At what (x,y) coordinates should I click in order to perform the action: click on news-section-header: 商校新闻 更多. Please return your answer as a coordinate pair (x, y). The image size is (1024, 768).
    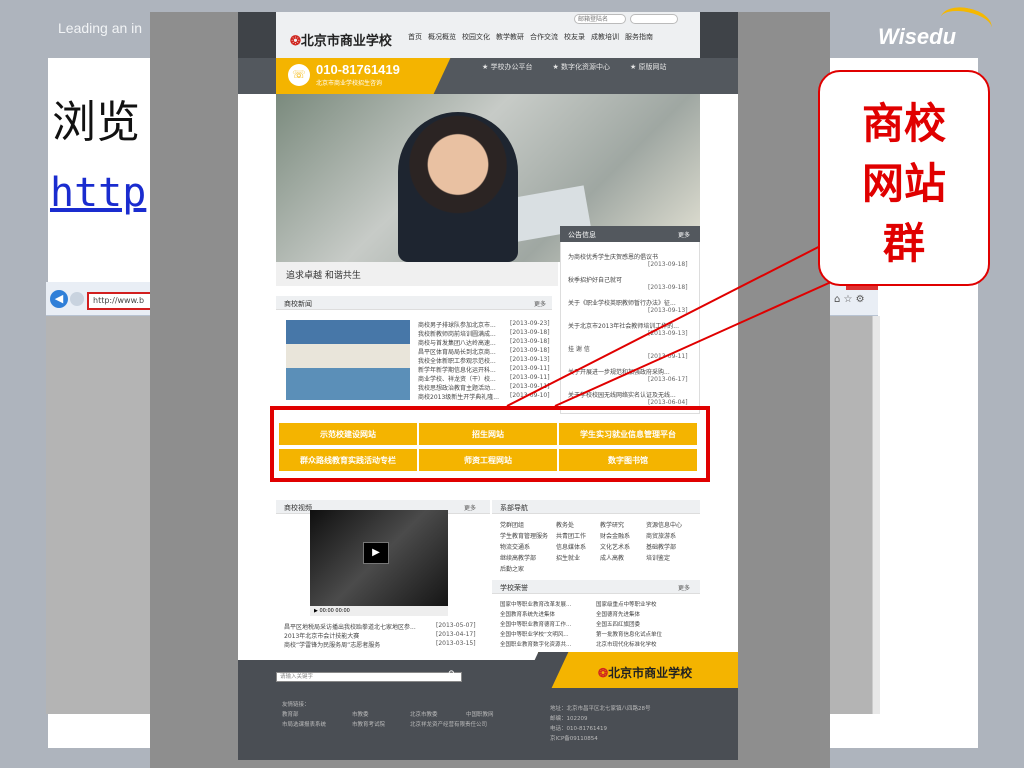
    Looking at the image, I should click on (414, 303).